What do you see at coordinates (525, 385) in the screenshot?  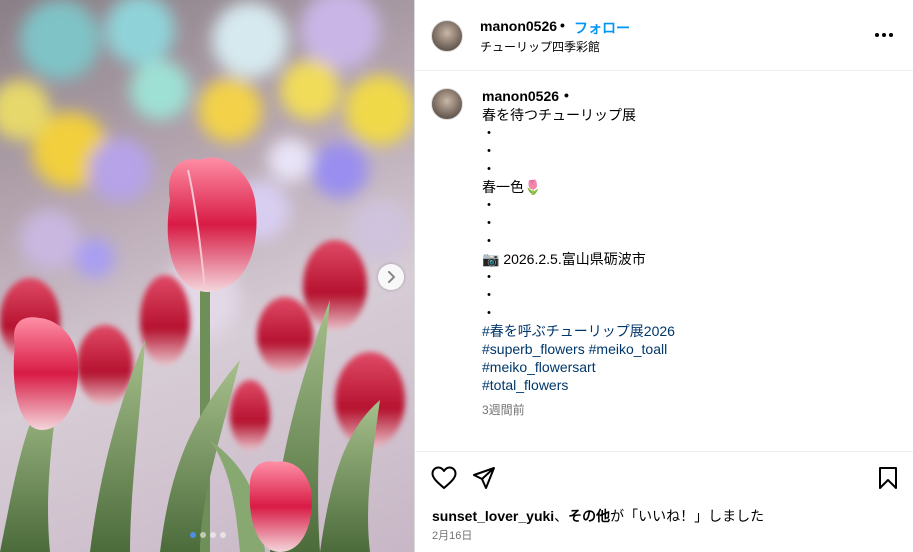 I see `hashtag-link: #total_flowers` at bounding box center [525, 385].